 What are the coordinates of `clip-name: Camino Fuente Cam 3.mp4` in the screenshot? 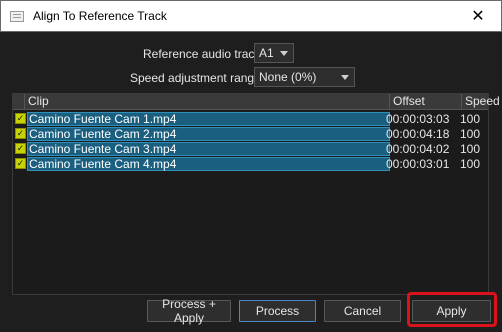 It's located at (208, 149).